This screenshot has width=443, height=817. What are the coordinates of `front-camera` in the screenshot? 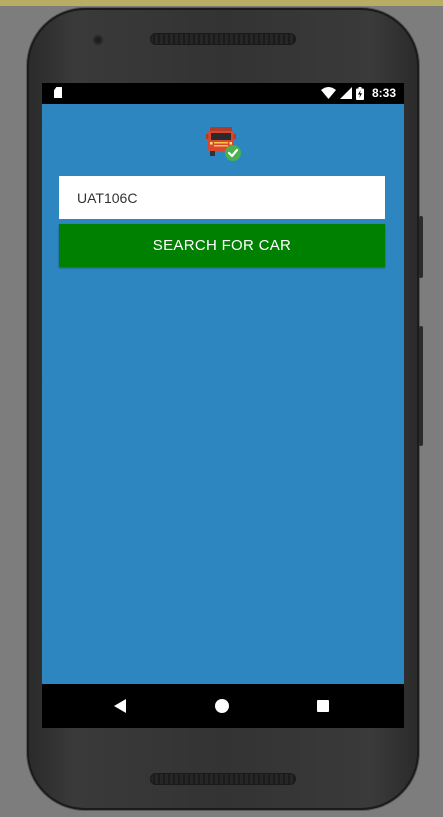 It's located at (98, 40).